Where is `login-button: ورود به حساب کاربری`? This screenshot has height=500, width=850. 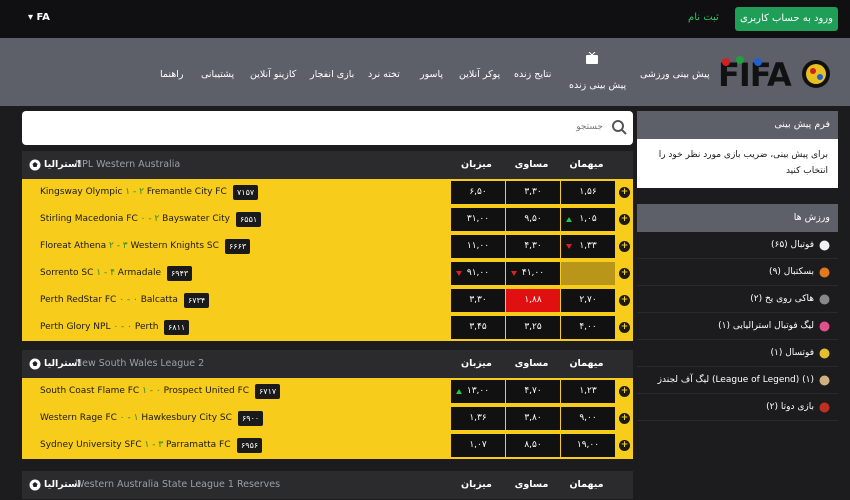 login-button: ورود به حساب کاربری is located at coordinates (786, 19).